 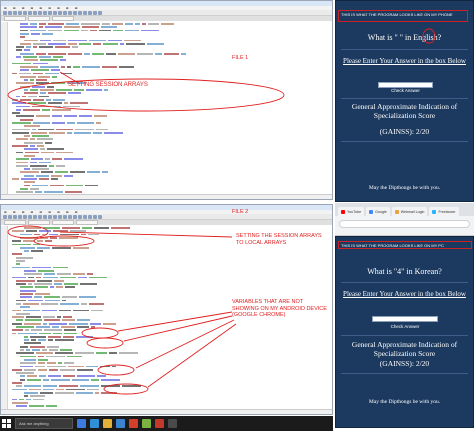 I want to click on task-view-icon, so click(x=81, y=423).